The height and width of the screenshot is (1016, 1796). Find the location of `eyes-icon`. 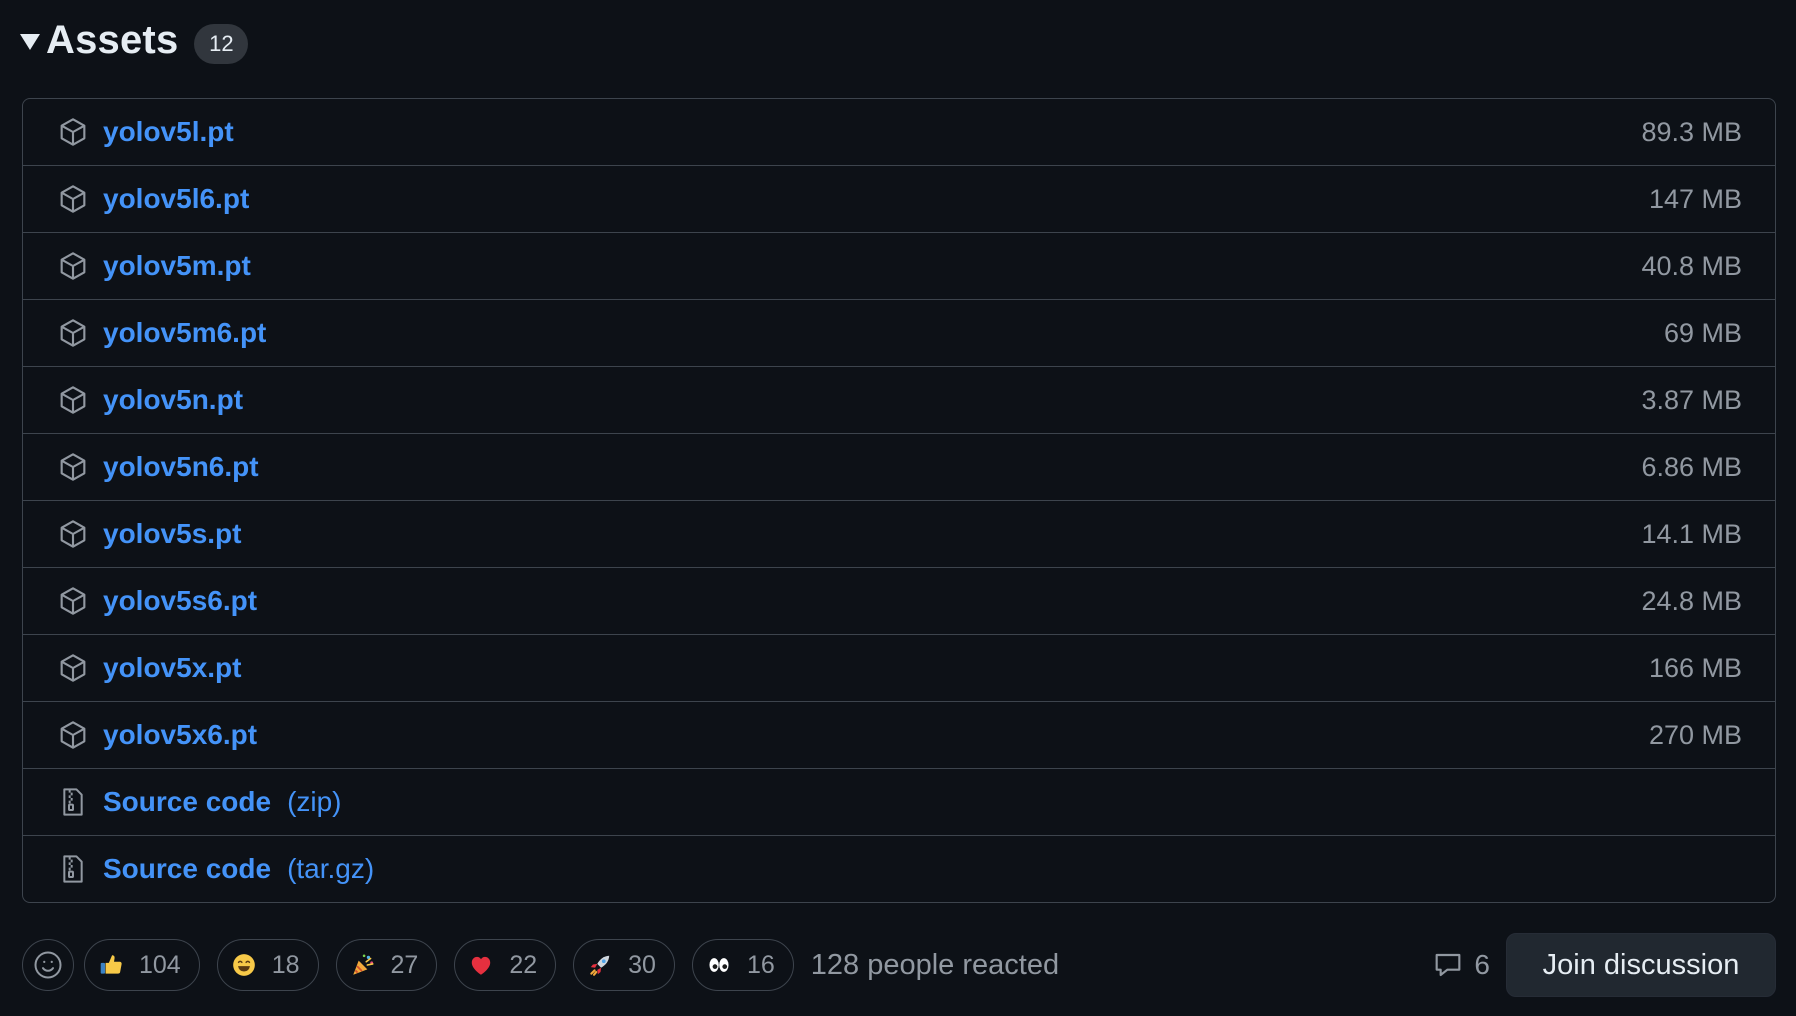

eyes-icon is located at coordinates (719, 965).